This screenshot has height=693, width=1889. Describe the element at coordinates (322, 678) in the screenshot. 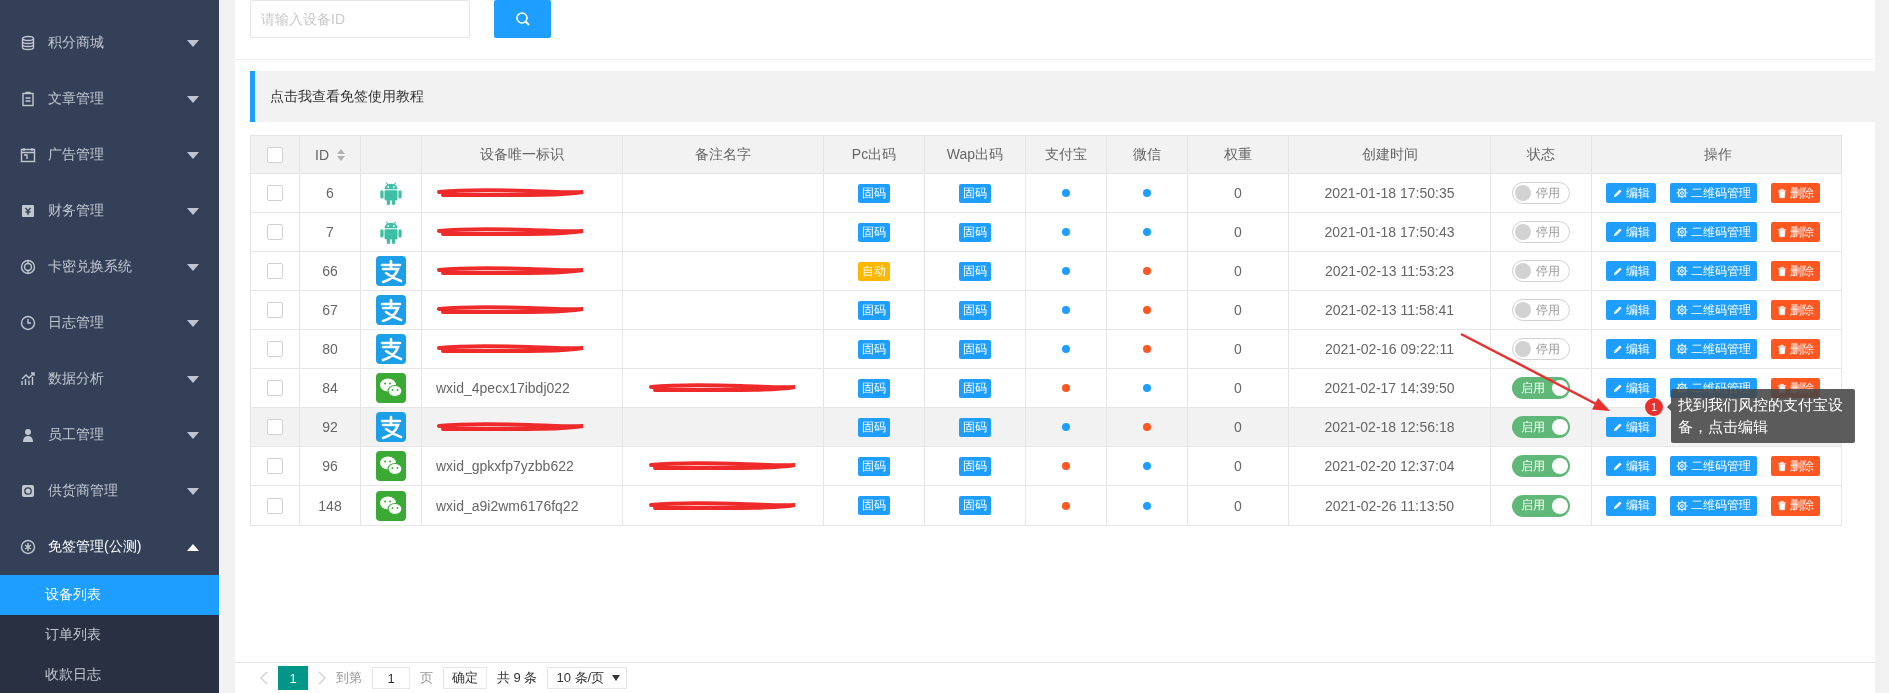

I see `next-page-icon` at that location.